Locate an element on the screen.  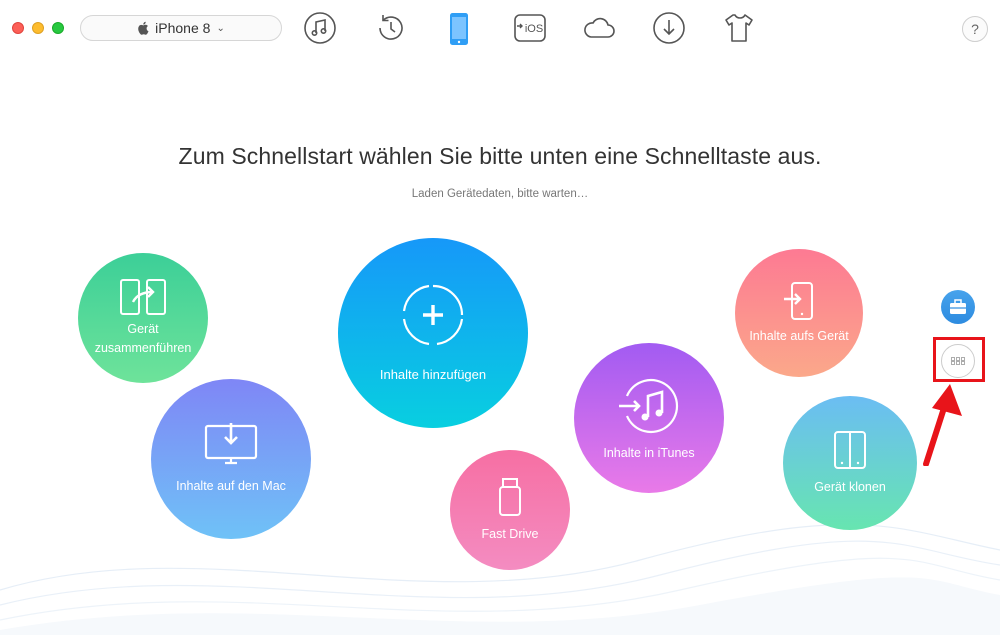
device-name: iPhone 8 is located at coordinates (183, 28).